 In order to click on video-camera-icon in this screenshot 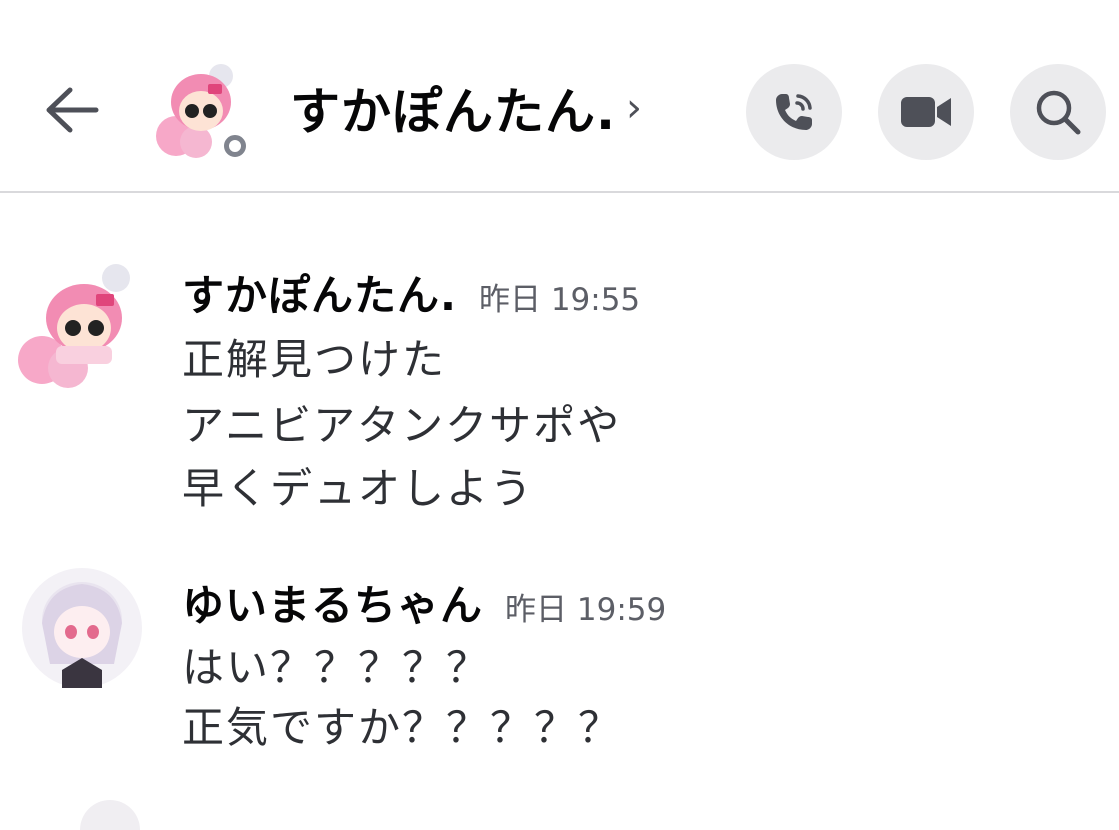, I will do `click(926, 112)`.